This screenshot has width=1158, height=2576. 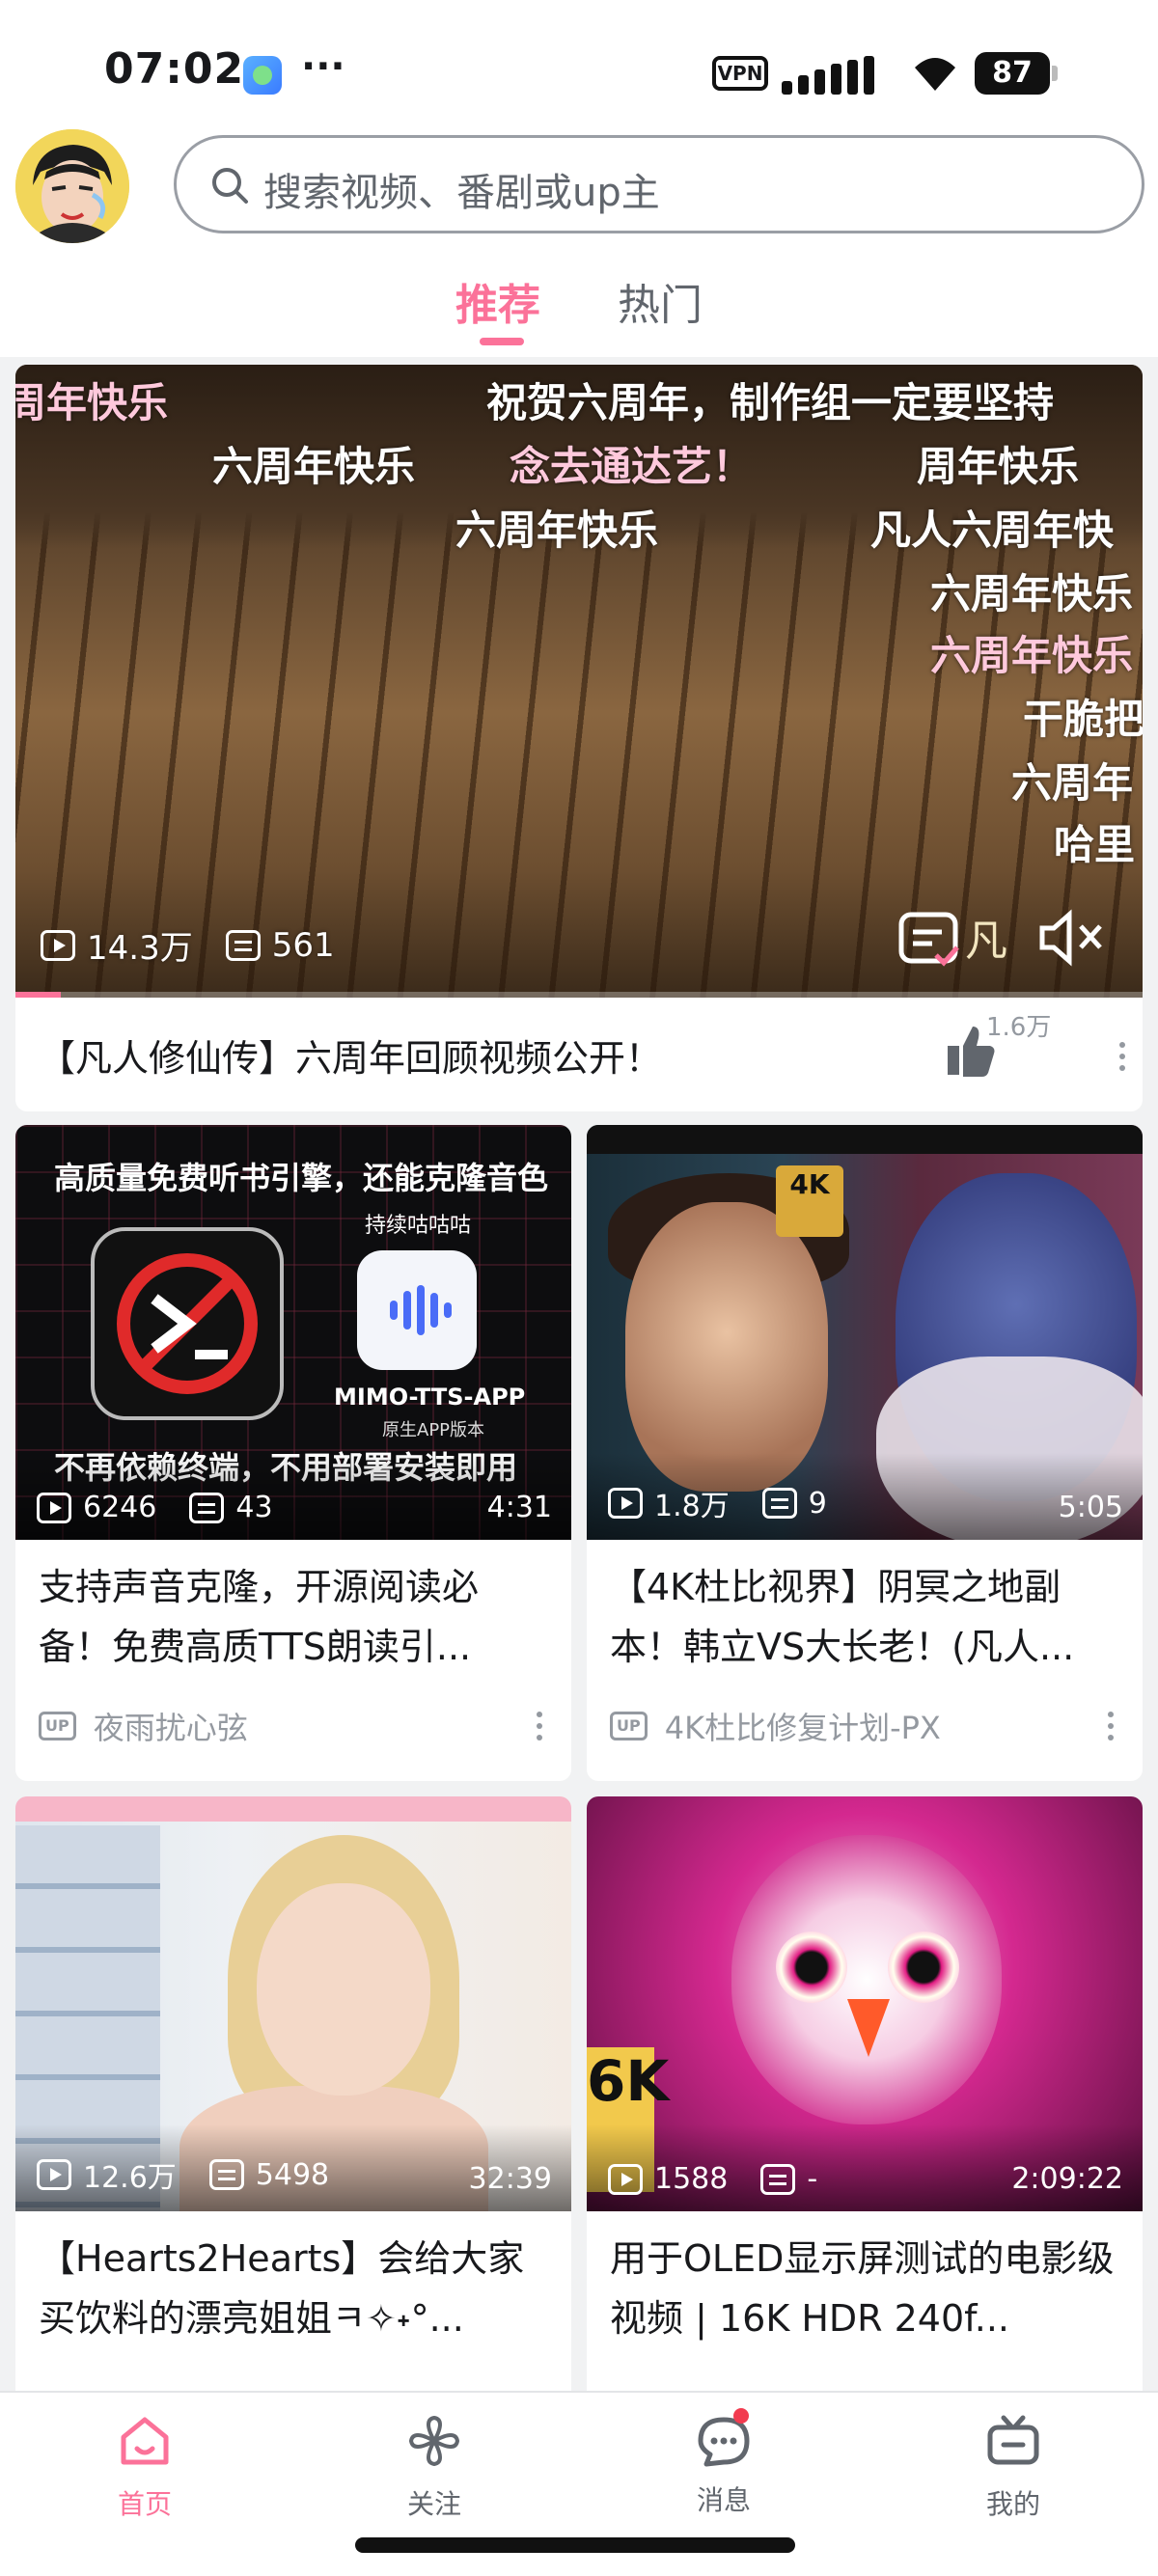 I want to click on battery-icon: 87, so click(x=1016, y=74).